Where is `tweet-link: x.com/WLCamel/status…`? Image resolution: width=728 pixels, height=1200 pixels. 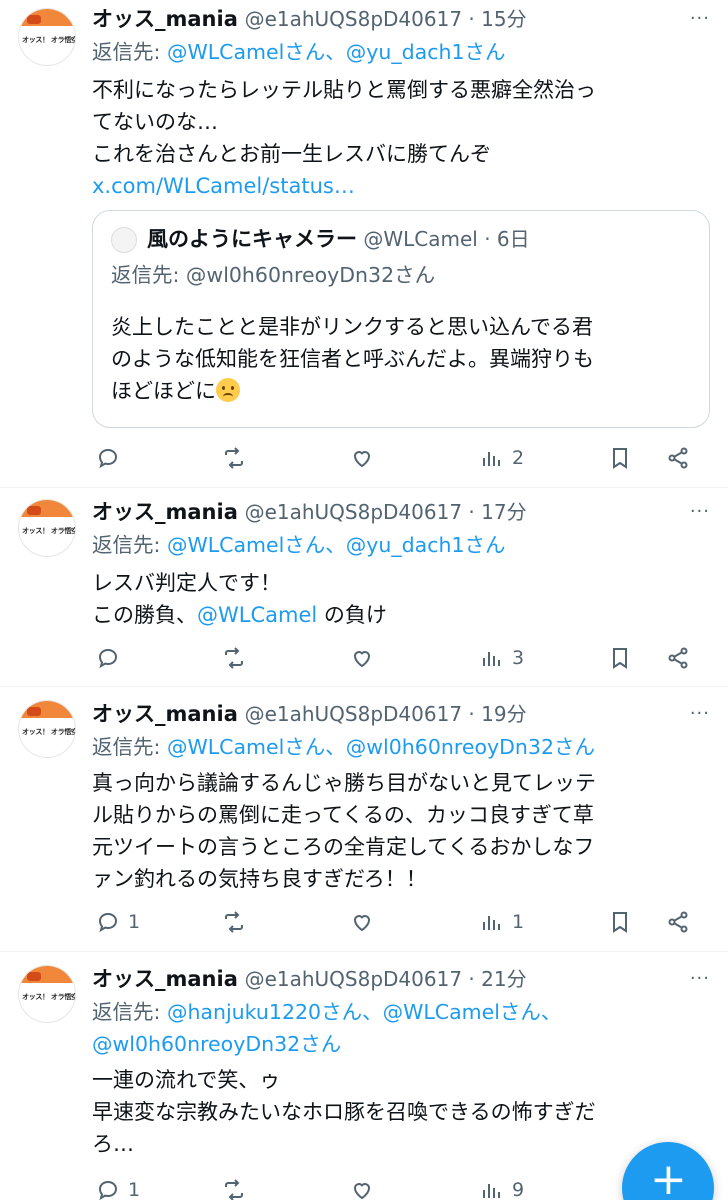
tweet-link: x.com/WLCamel/status… is located at coordinates (397, 186).